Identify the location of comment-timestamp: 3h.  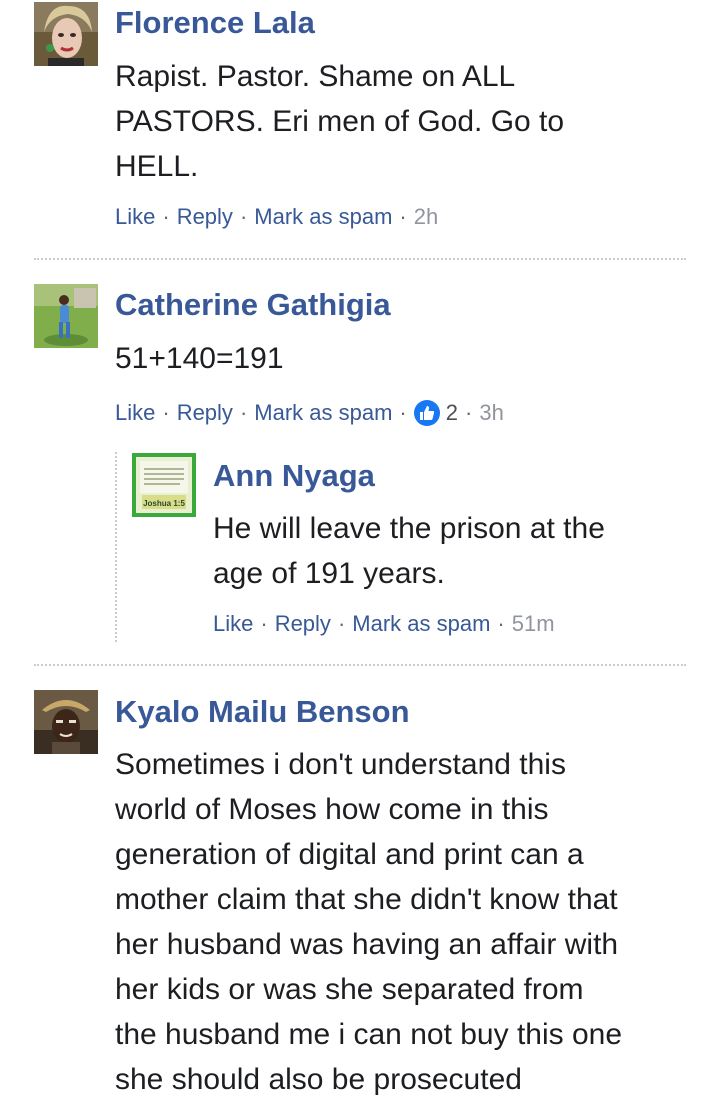
(491, 413).